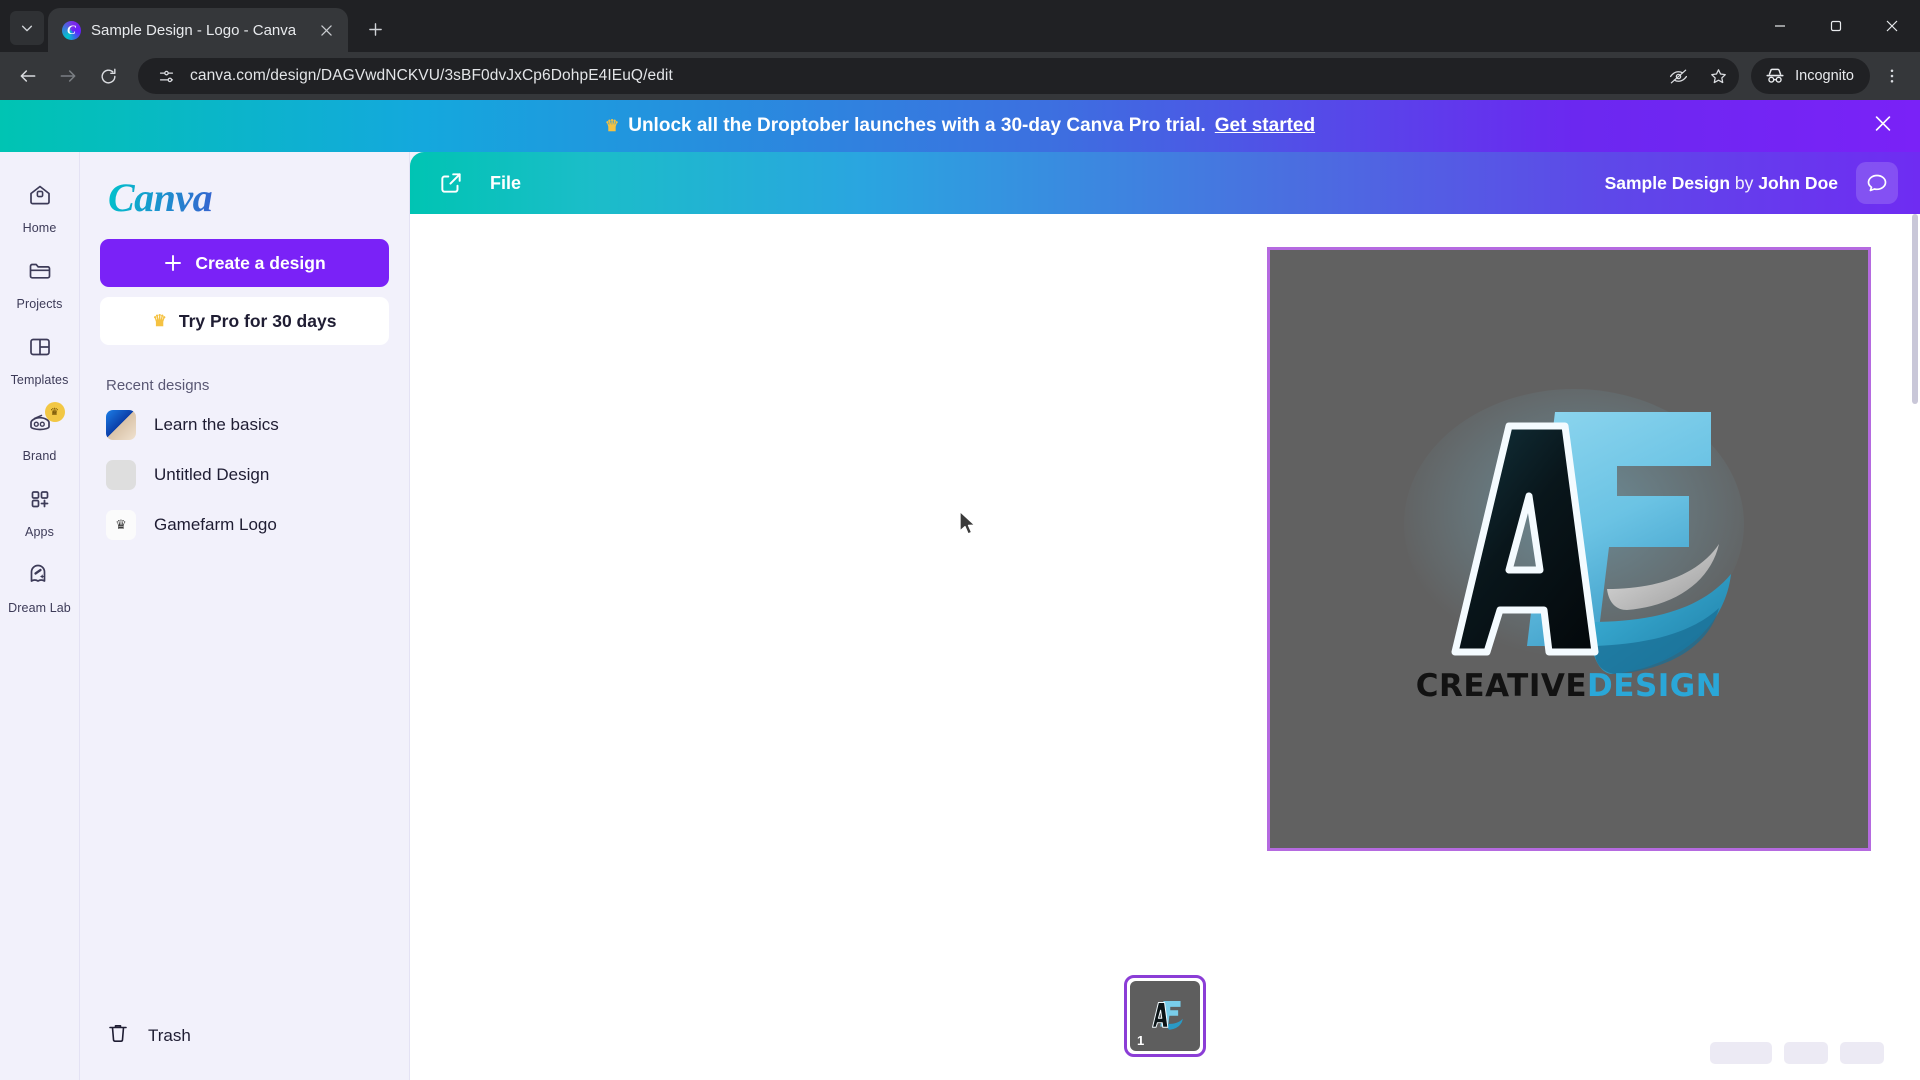 This screenshot has height=1080, width=1920. What do you see at coordinates (39, 380) in the screenshot?
I see `sidebar-item-label: Templates` at bounding box center [39, 380].